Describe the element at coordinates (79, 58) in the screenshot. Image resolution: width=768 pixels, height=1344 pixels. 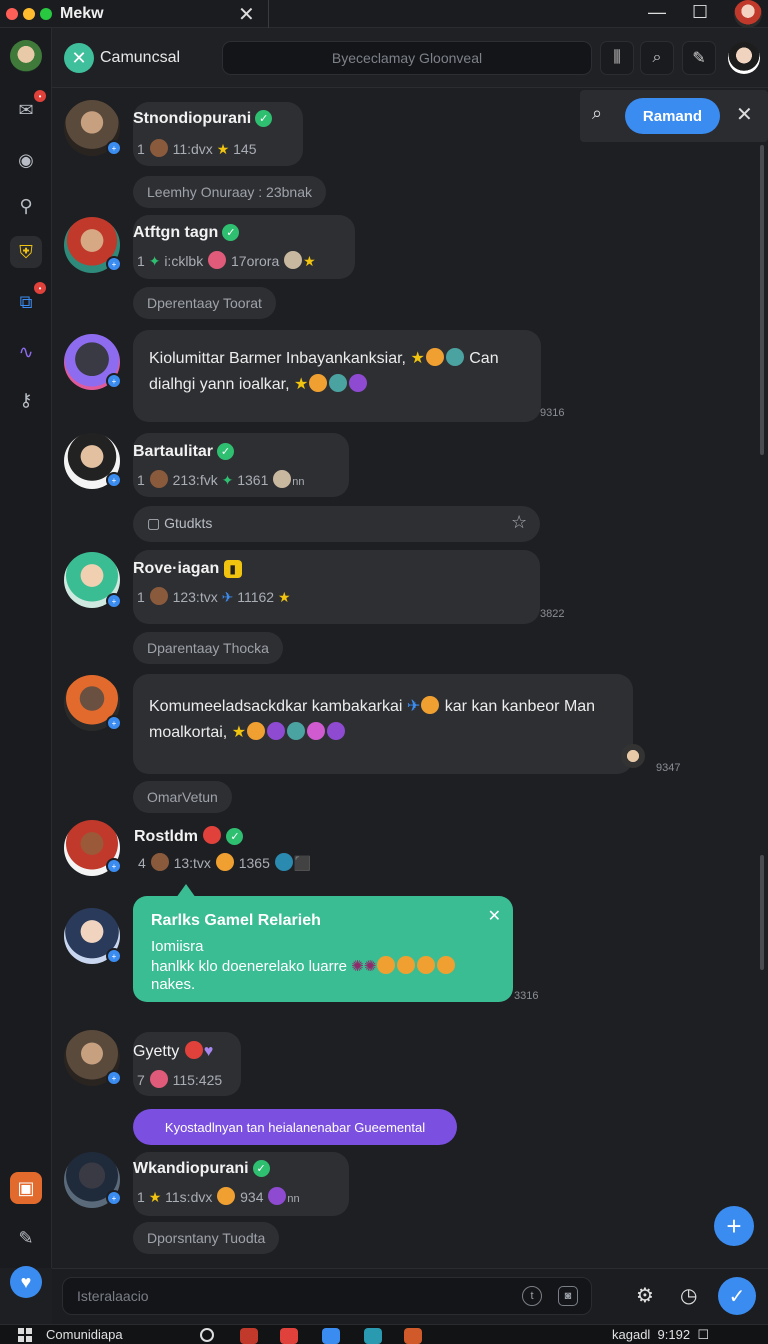
I see `close-channel-icon: ✕` at that location.